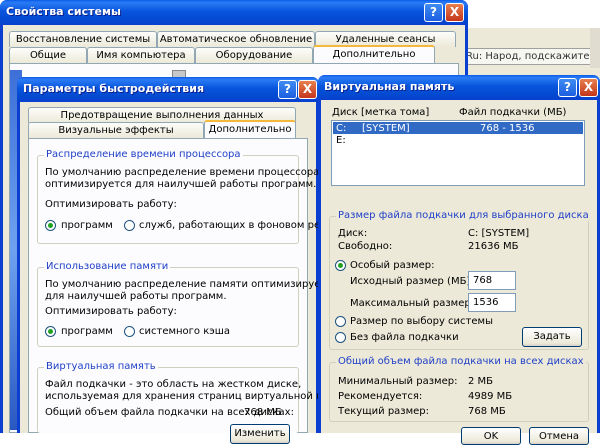 The image size is (600, 446). I want to click on browser-scrollbar, so click(595, 48).